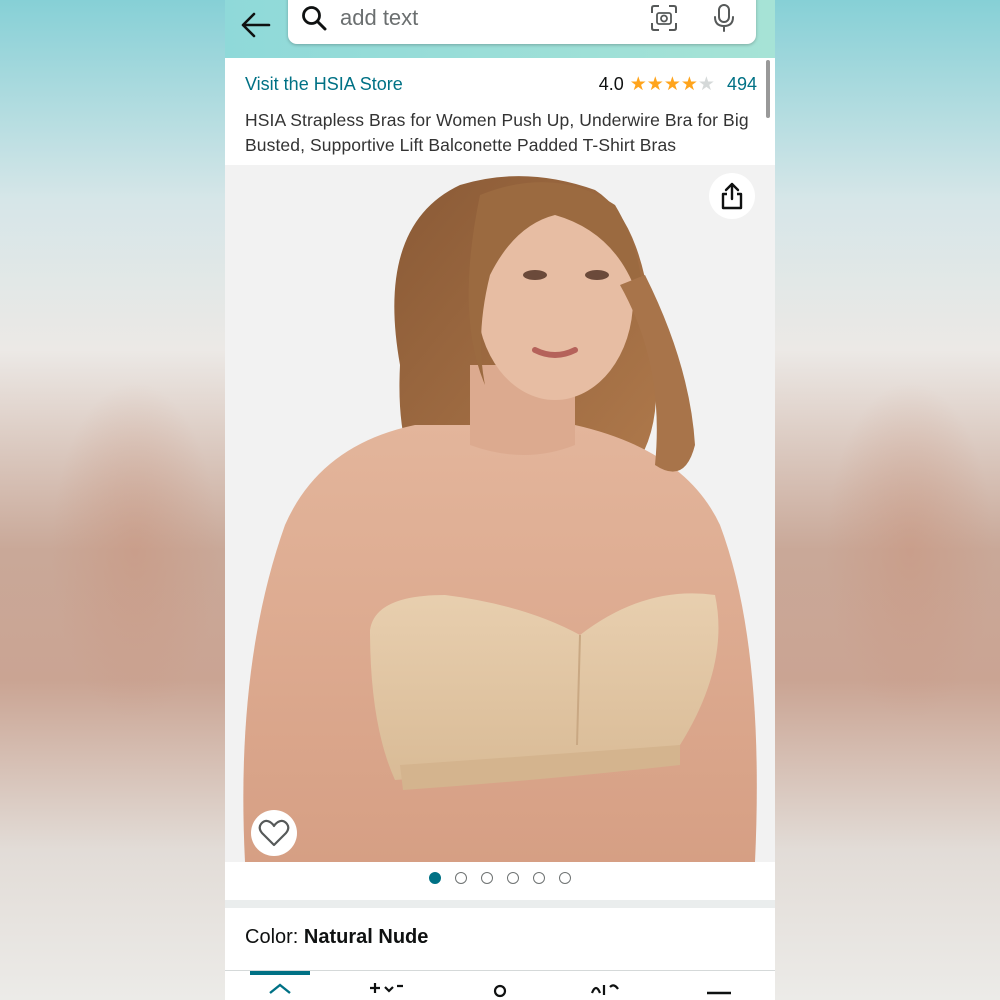 The height and width of the screenshot is (1000, 1000). Describe the element at coordinates (500, 882) in the screenshot. I see `carousel-dots` at that location.